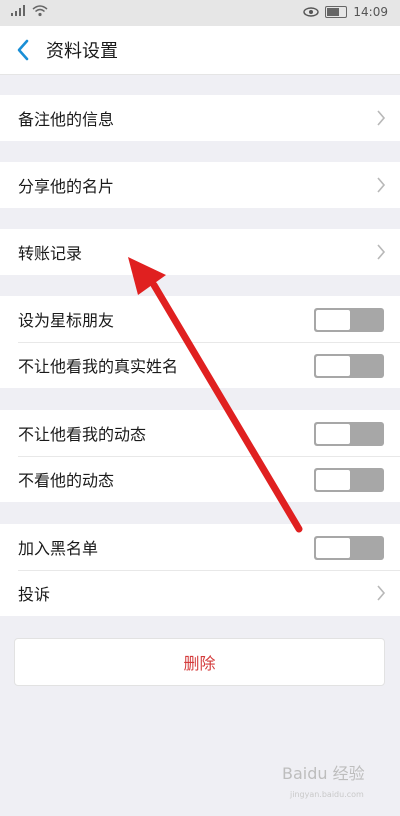 The height and width of the screenshot is (816, 400). I want to click on delete-label: 删除, so click(199, 663).